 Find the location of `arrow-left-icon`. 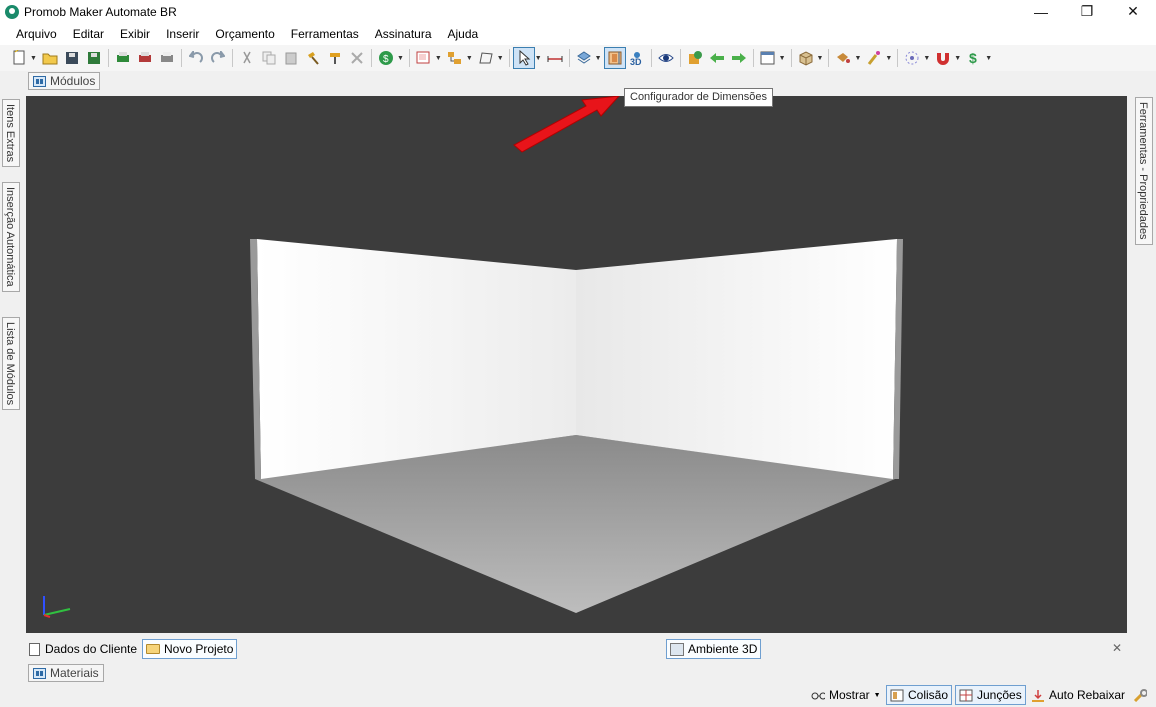

arrow-left-icon is located at coordinates (717, 58).